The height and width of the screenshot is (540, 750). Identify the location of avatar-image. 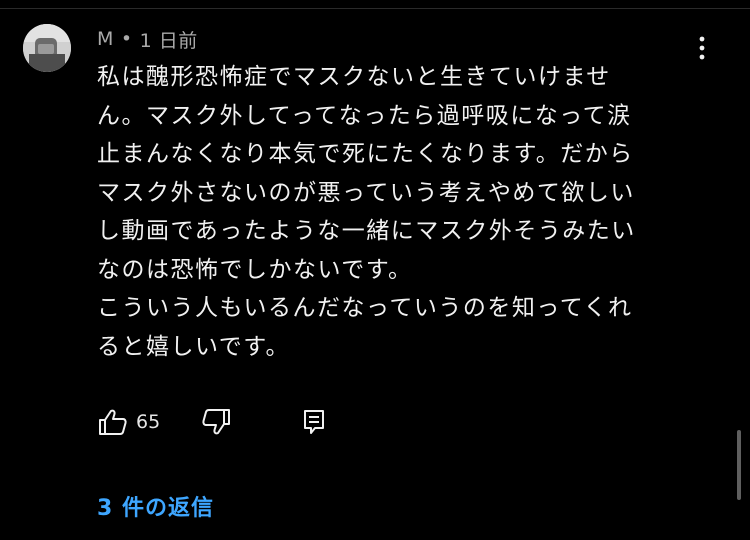
(47, 48).